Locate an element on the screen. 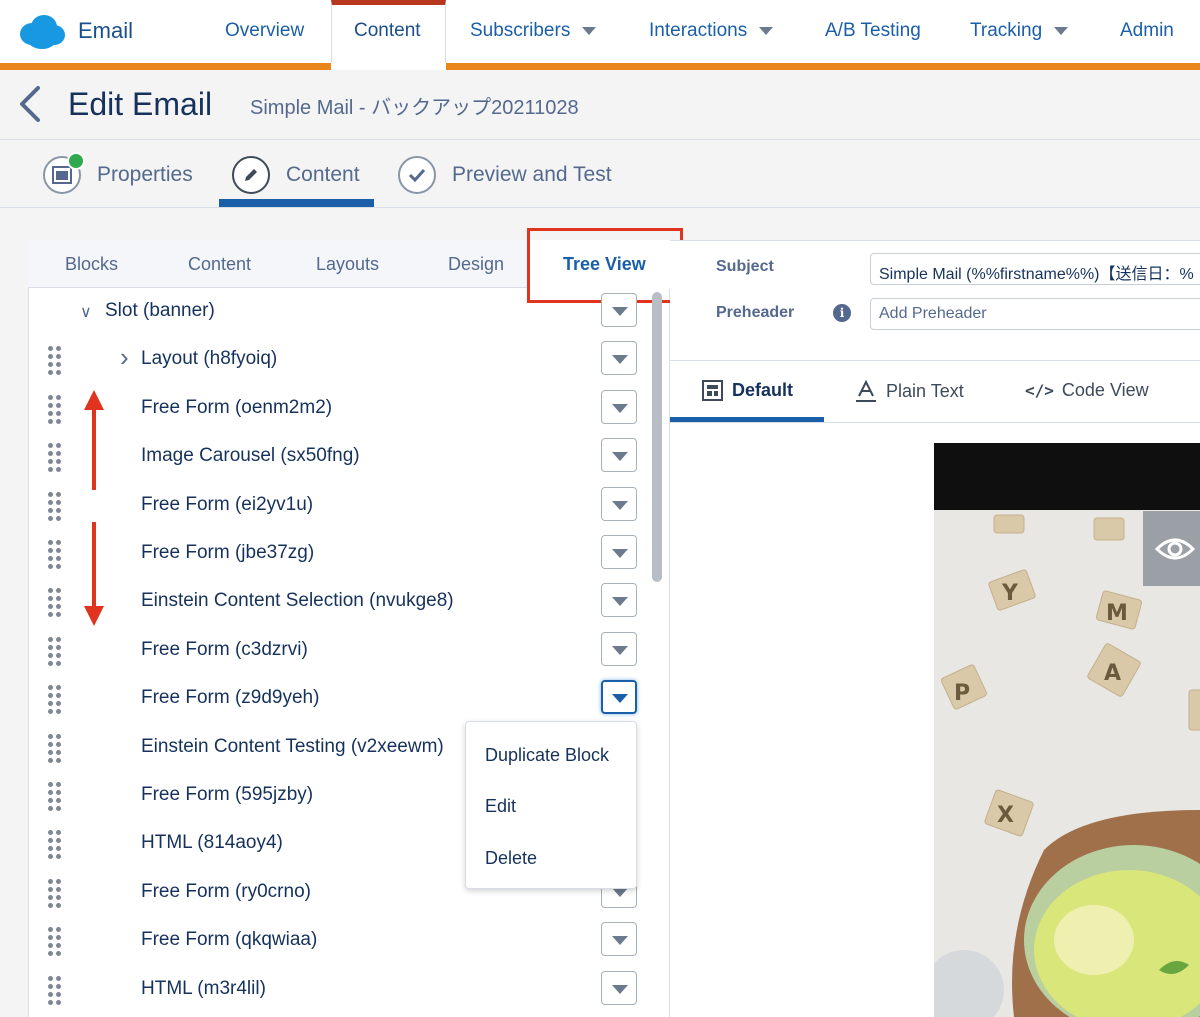  preview-toggle-button is located at coordinates (1171, 548).